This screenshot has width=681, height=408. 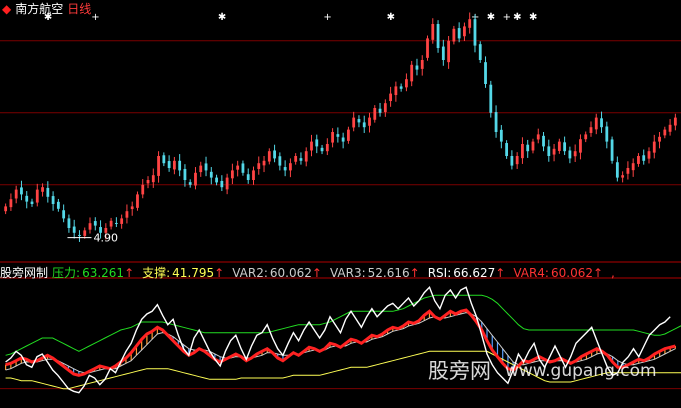 I want to click on indicator-item-label: RSI:, so click(x=439, y=273).